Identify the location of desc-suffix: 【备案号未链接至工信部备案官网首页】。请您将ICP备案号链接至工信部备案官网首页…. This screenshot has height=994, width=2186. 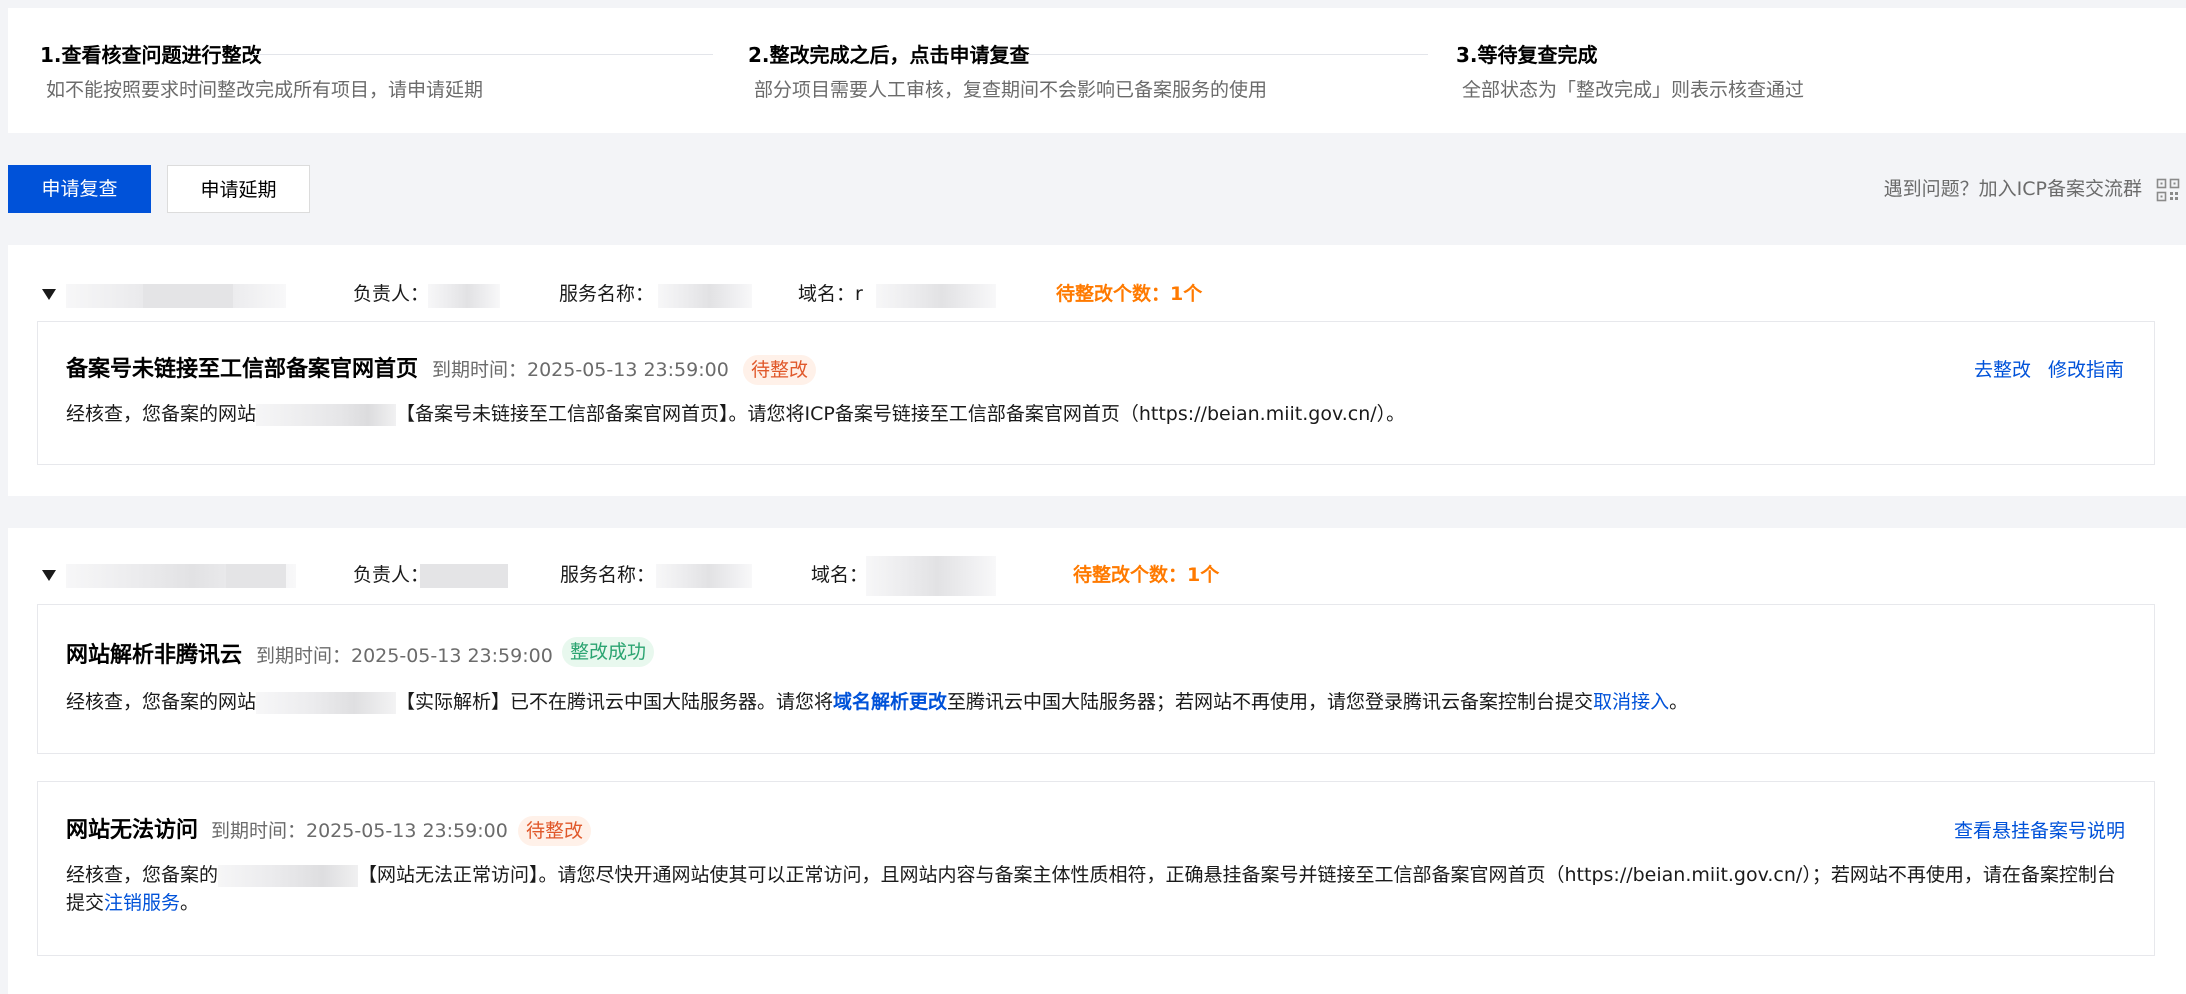
(901, 414).